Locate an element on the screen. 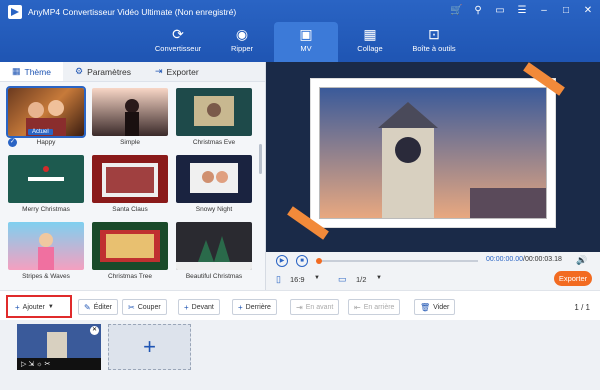 Image resolution: width=600 pixels, height=390 pixels. stripes-waves-thumb-image is located at coordinates (46, 251).